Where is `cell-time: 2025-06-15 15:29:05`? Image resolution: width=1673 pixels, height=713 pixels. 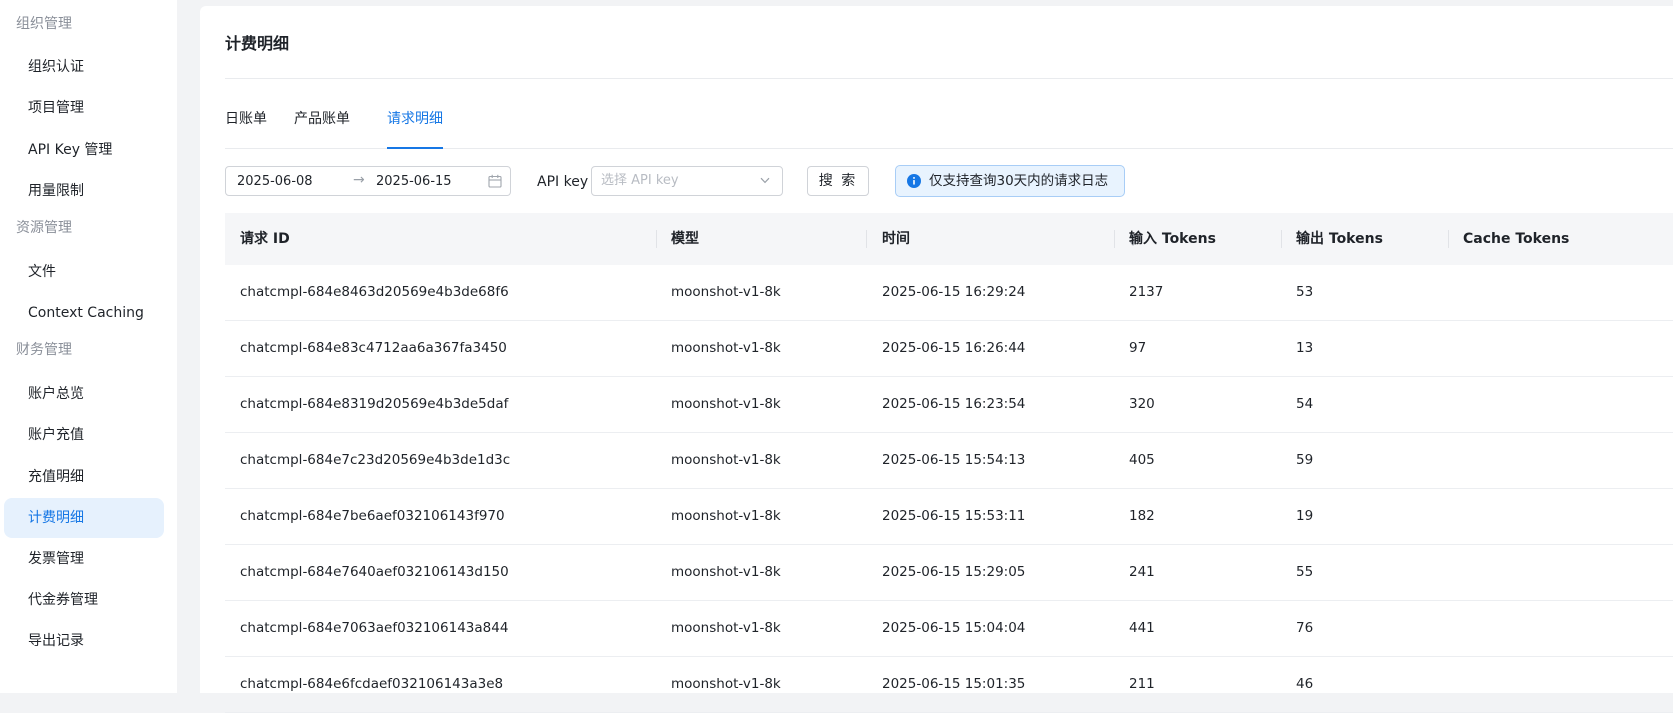 cell-time: 2025-06-15 15:29:05 is located at coordinates (954, 572).